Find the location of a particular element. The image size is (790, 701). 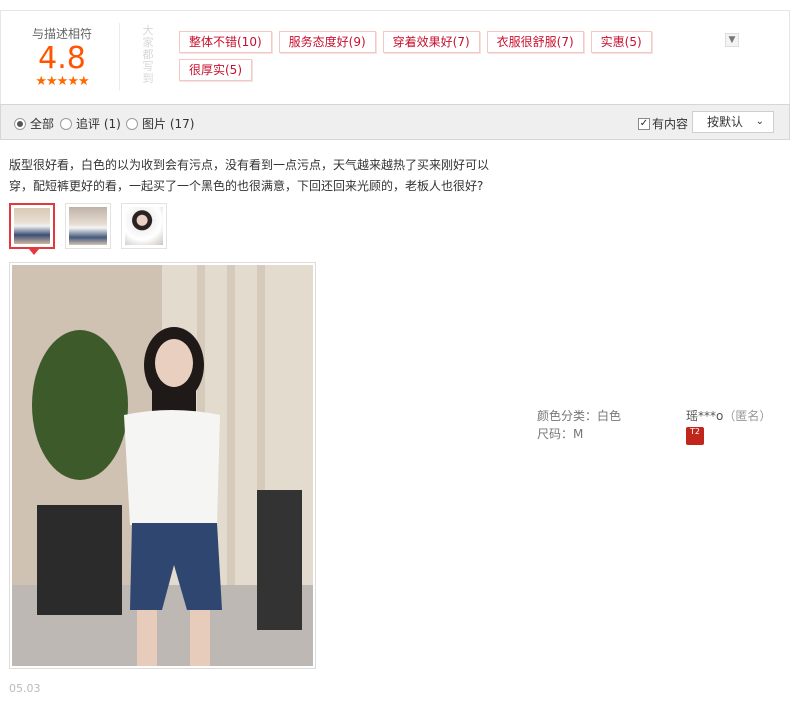

score-box: 与描述相符 4.8 ★★★★★ is located at coordinates (62, 56).